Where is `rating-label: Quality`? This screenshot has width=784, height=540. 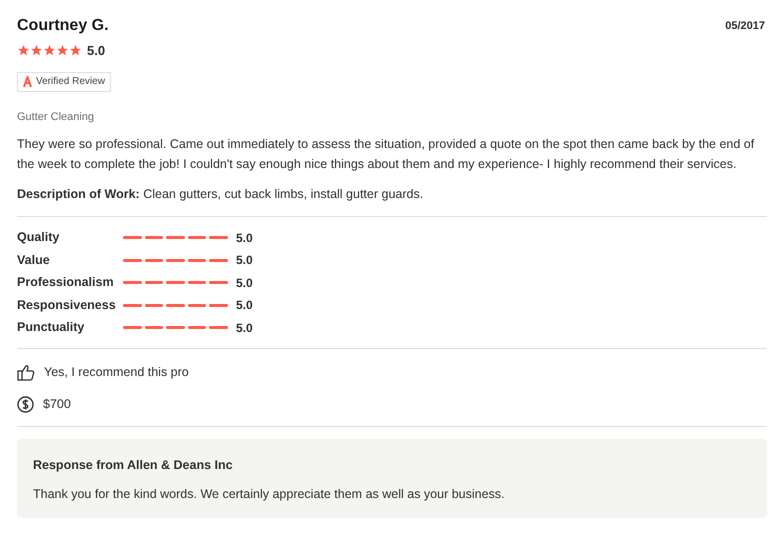
rating-label: Quality is located at coordinates (38, 237).